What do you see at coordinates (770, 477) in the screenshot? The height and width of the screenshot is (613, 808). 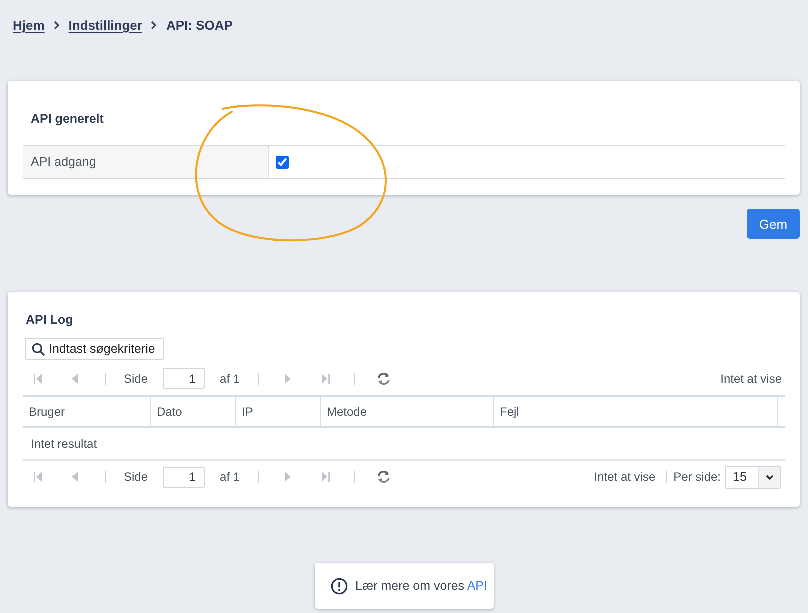 I see `caret-down-icon` at bounding box center [770, 477].